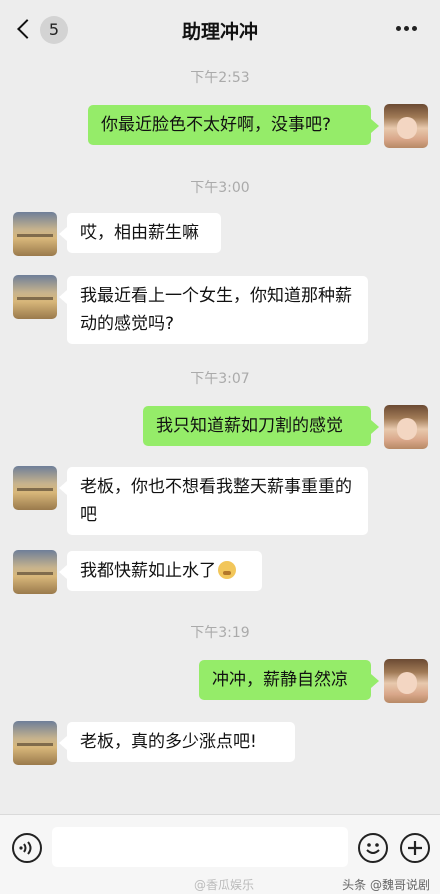  Describe the element at coordinates (289, 680) in the screenshot. I see `message-bubble-sent: 冲冲，薪静自然凉` at that location.